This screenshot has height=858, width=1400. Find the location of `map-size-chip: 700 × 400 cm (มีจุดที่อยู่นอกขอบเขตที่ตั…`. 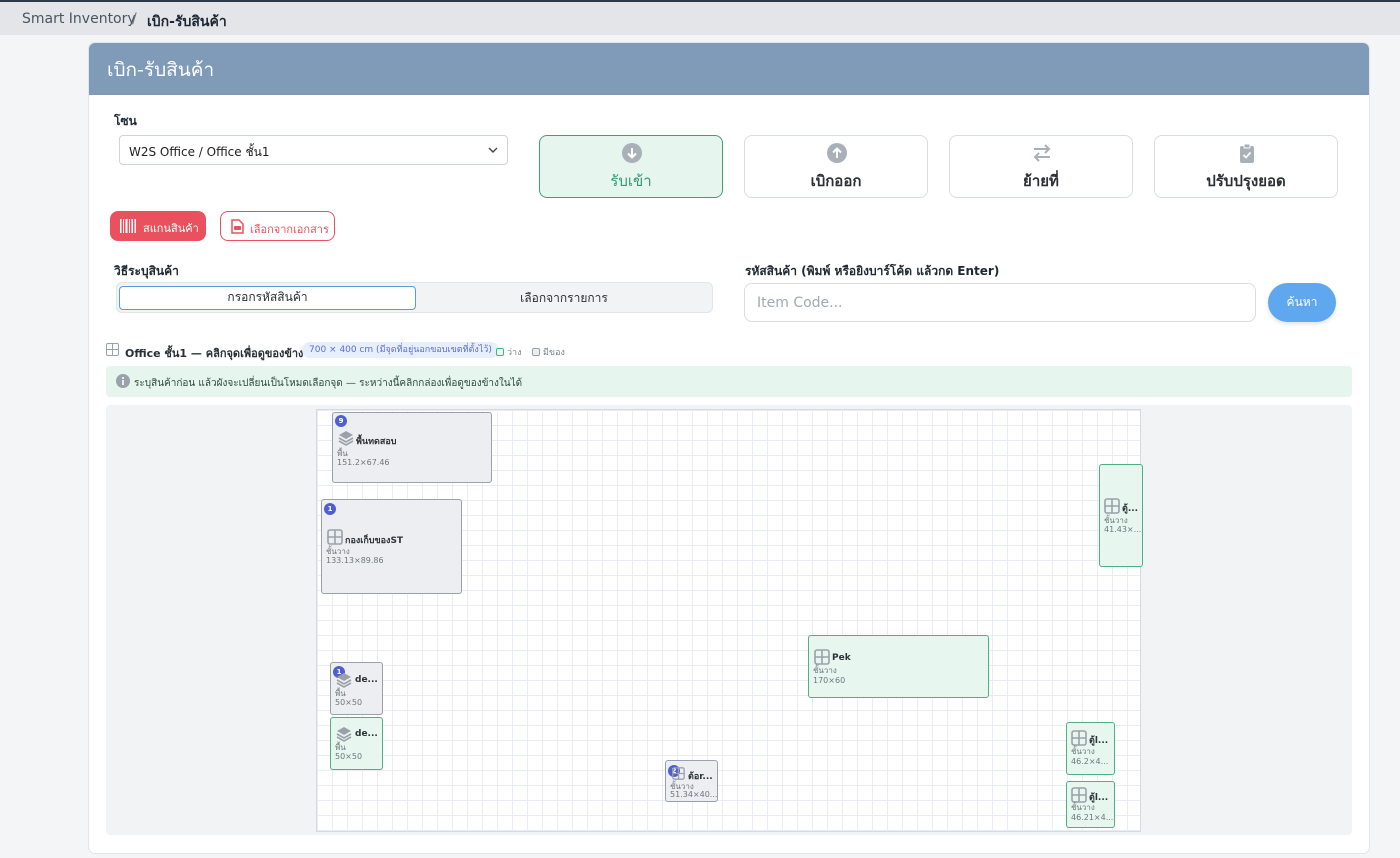

map-size-chip: 700 × 400 cm (มีจุดที่อยู่นอกขอบเขตที่ตั… is located at coordinates (400, 350).